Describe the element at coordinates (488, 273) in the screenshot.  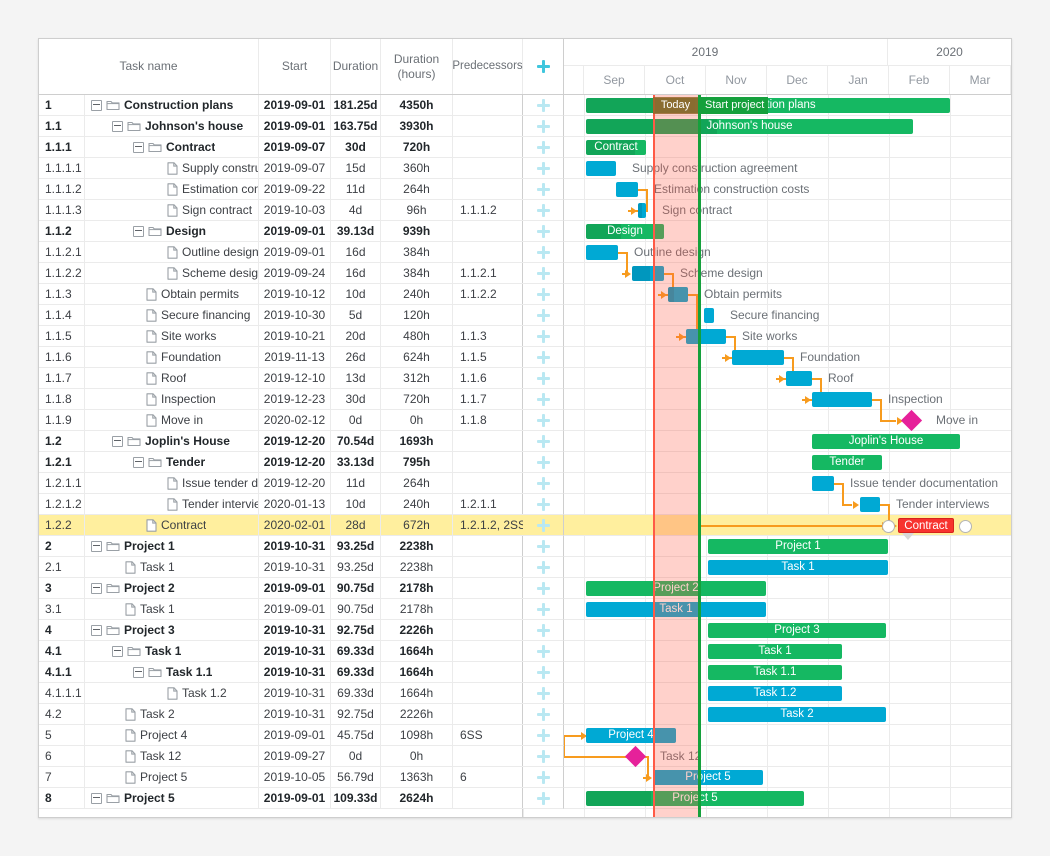
I see `row-predecessors: 1.1.2.1` at that location.